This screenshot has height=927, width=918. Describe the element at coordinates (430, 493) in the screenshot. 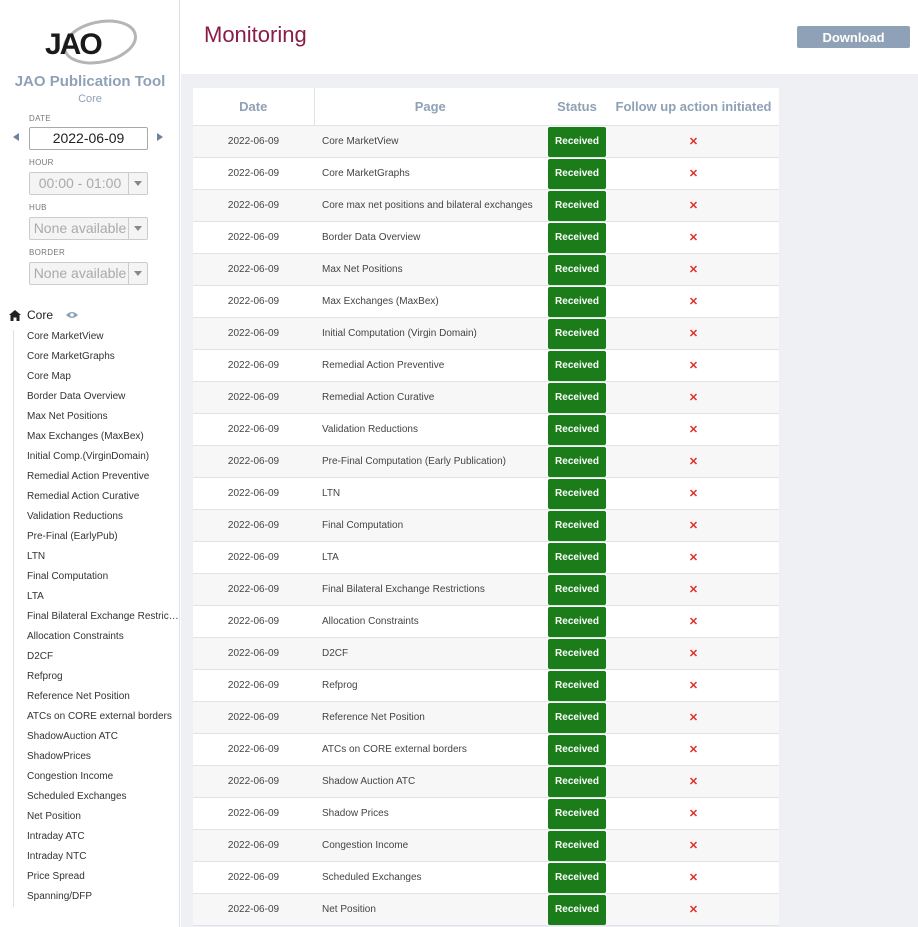

I see `row-page: LTN` at that location.